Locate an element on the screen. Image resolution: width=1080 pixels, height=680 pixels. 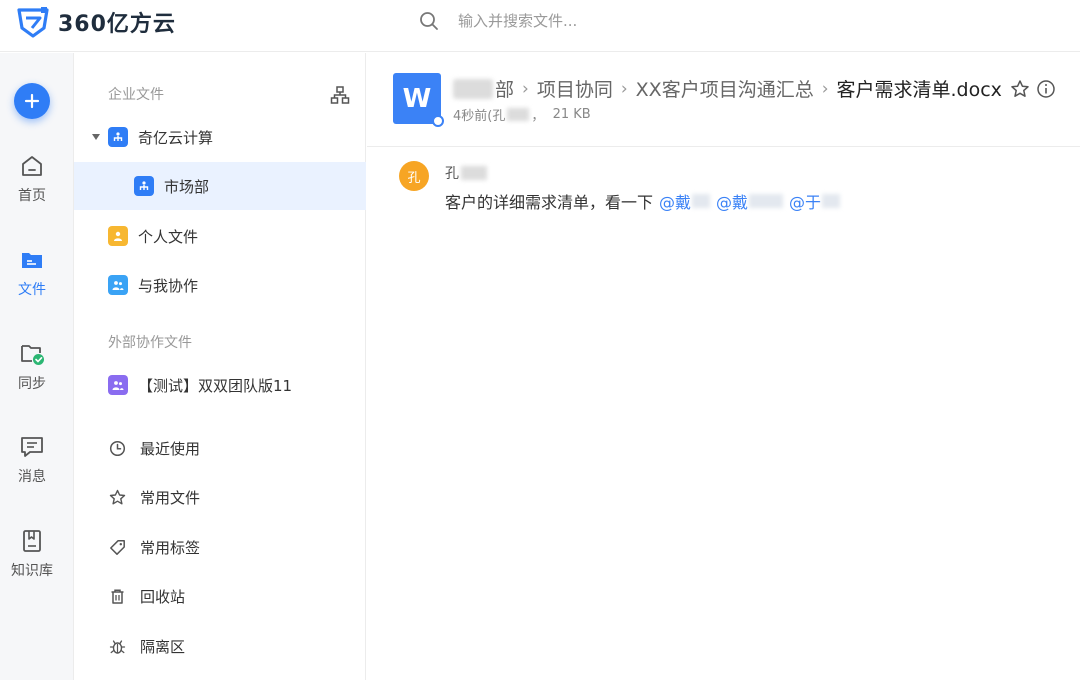
nav-label: 回收站 is located at coordinates (163, 596).